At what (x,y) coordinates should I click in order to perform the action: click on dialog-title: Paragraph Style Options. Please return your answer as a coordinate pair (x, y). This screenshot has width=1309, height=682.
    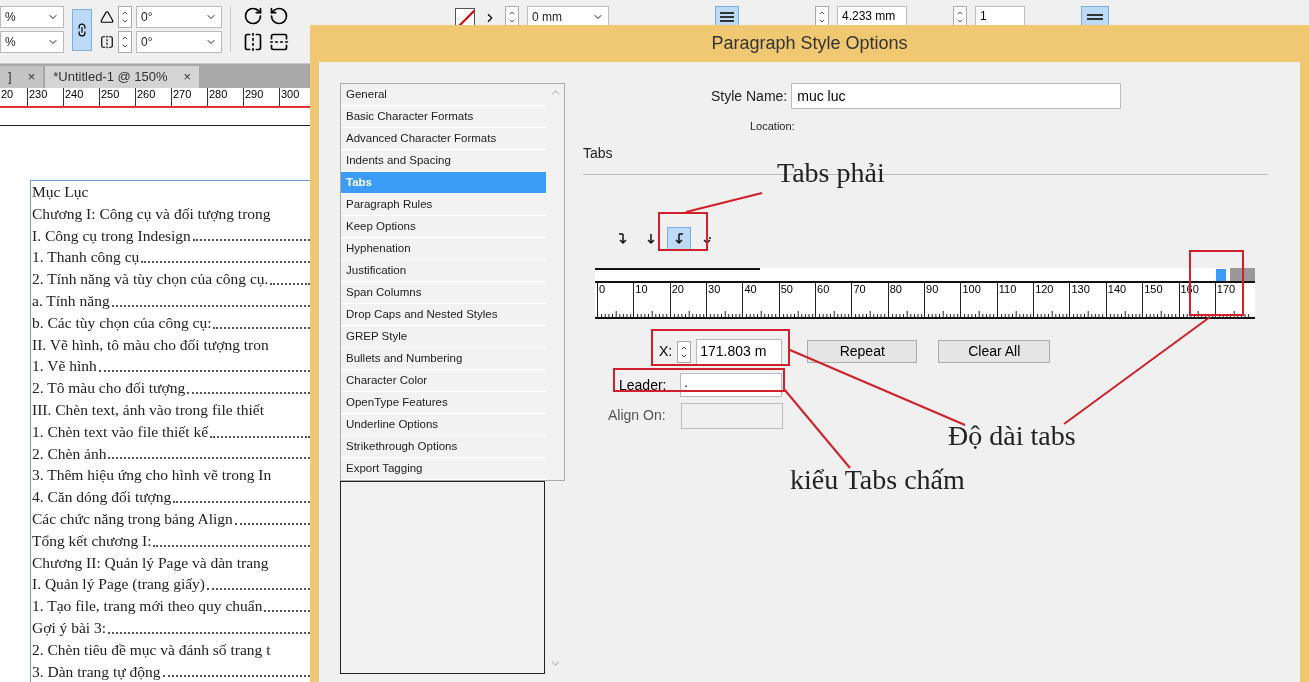
    Looking at the image, I should click on (809, 43).